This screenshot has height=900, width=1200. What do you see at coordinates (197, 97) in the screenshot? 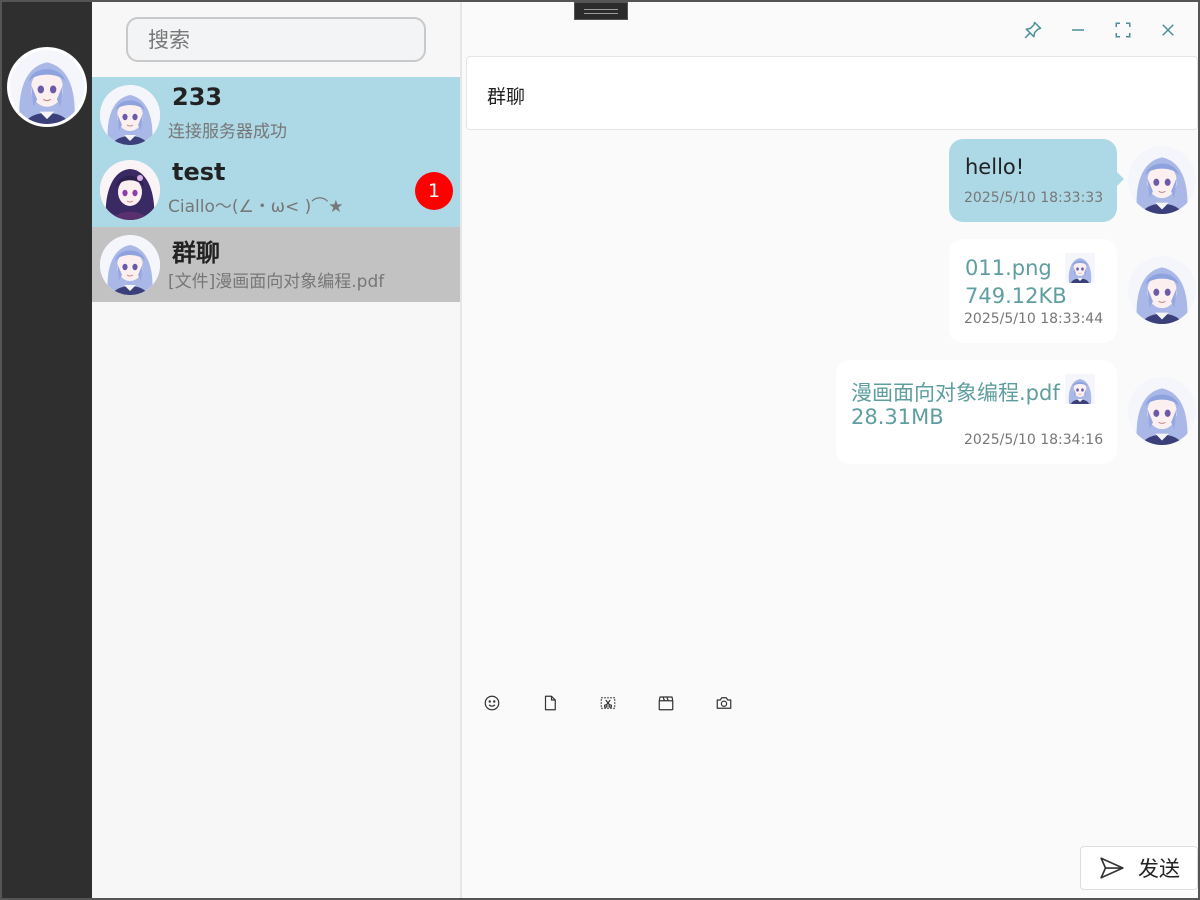
I see `conversation-name: 233` at bounding box center [197, 97].